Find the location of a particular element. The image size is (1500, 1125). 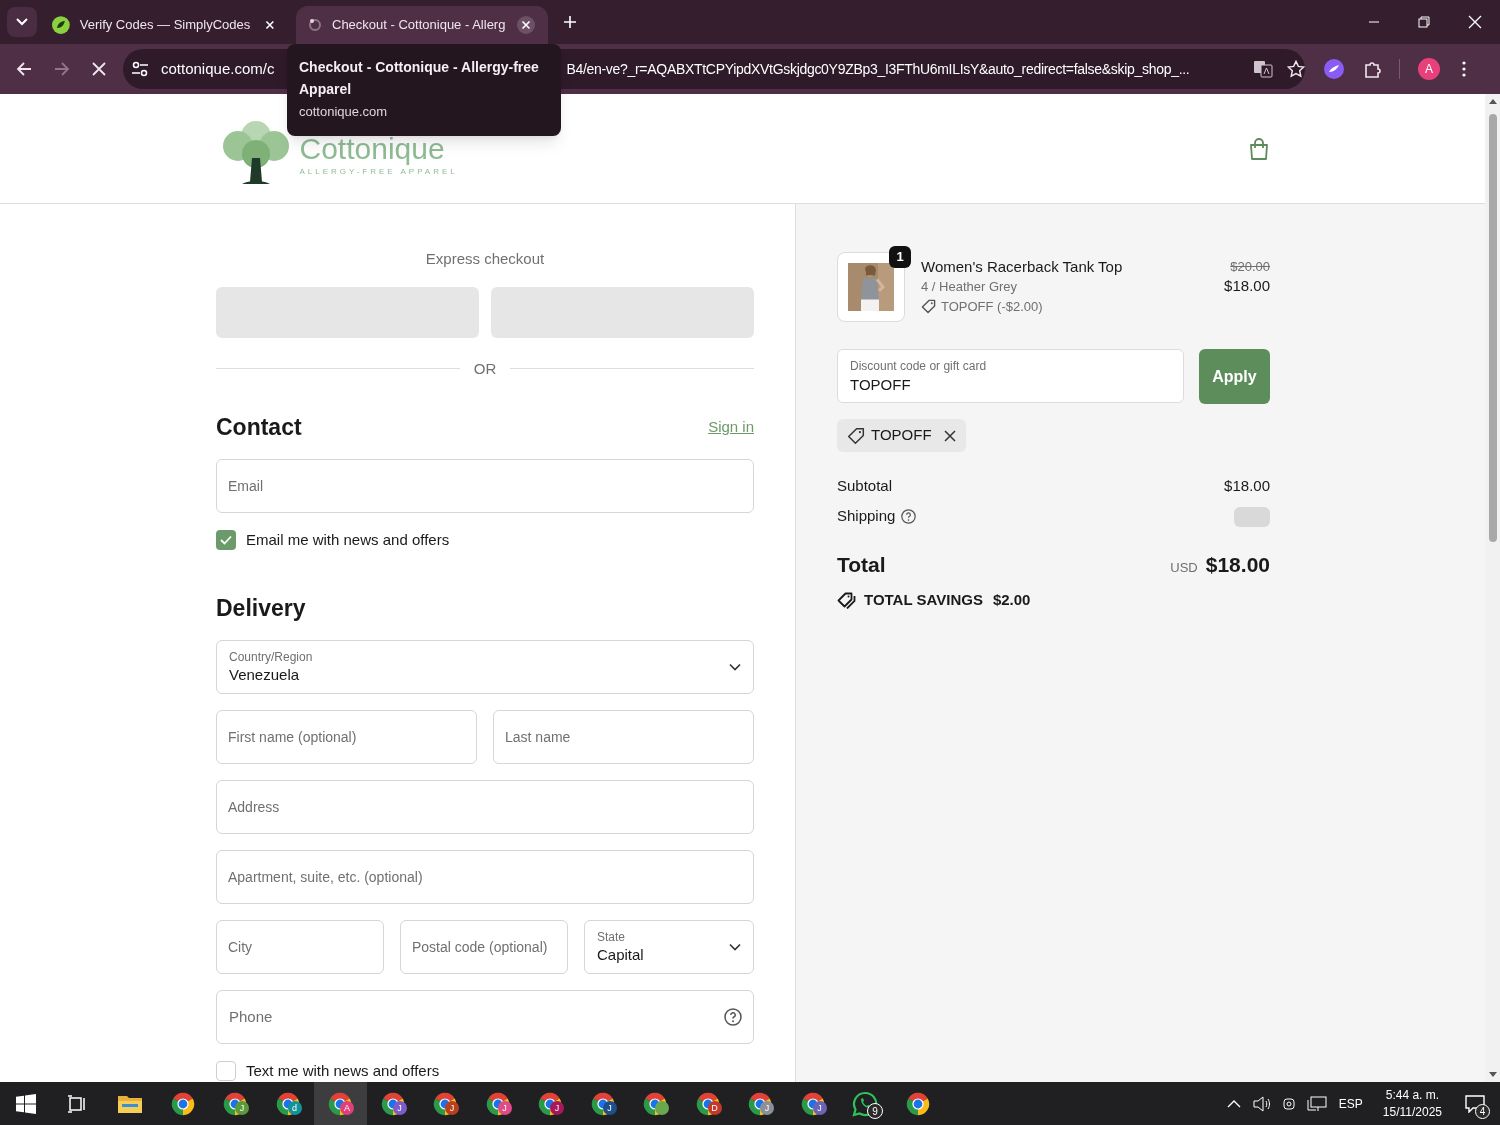

product-price: $18.00 is located at coordinates (1247, 286).